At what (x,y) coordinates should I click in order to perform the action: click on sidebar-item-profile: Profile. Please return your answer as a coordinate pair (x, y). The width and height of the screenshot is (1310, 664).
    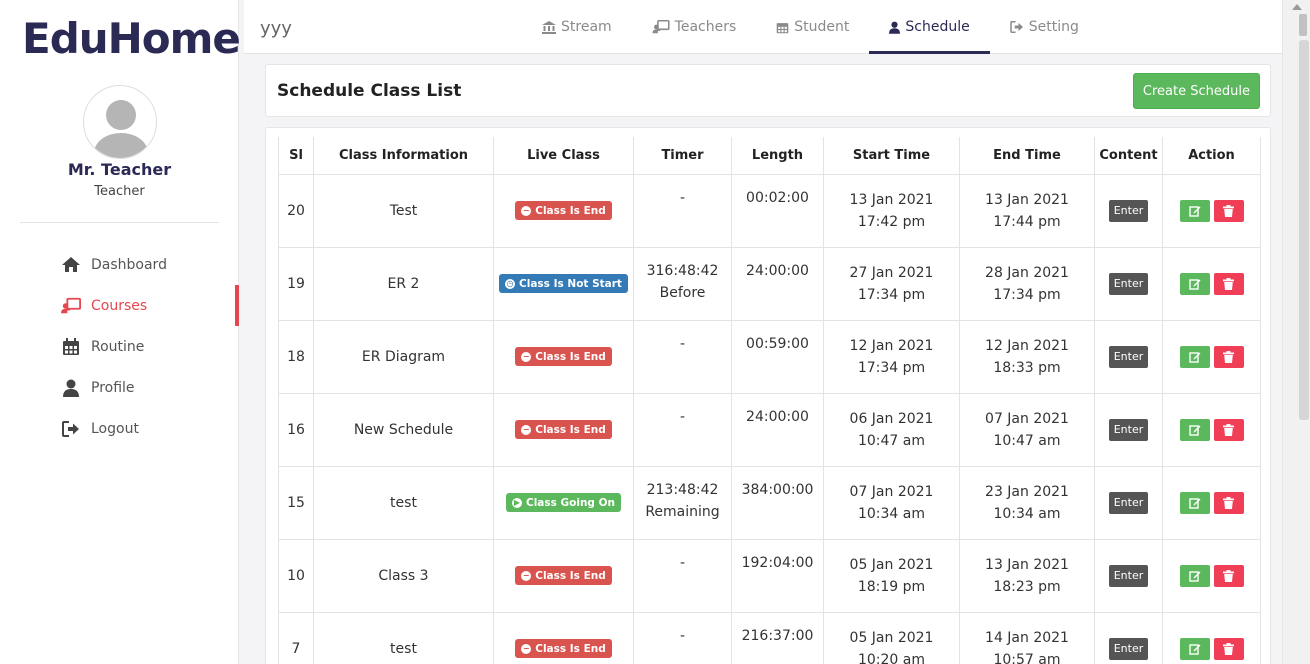
    Looking at the image, I should click on (119, 387).